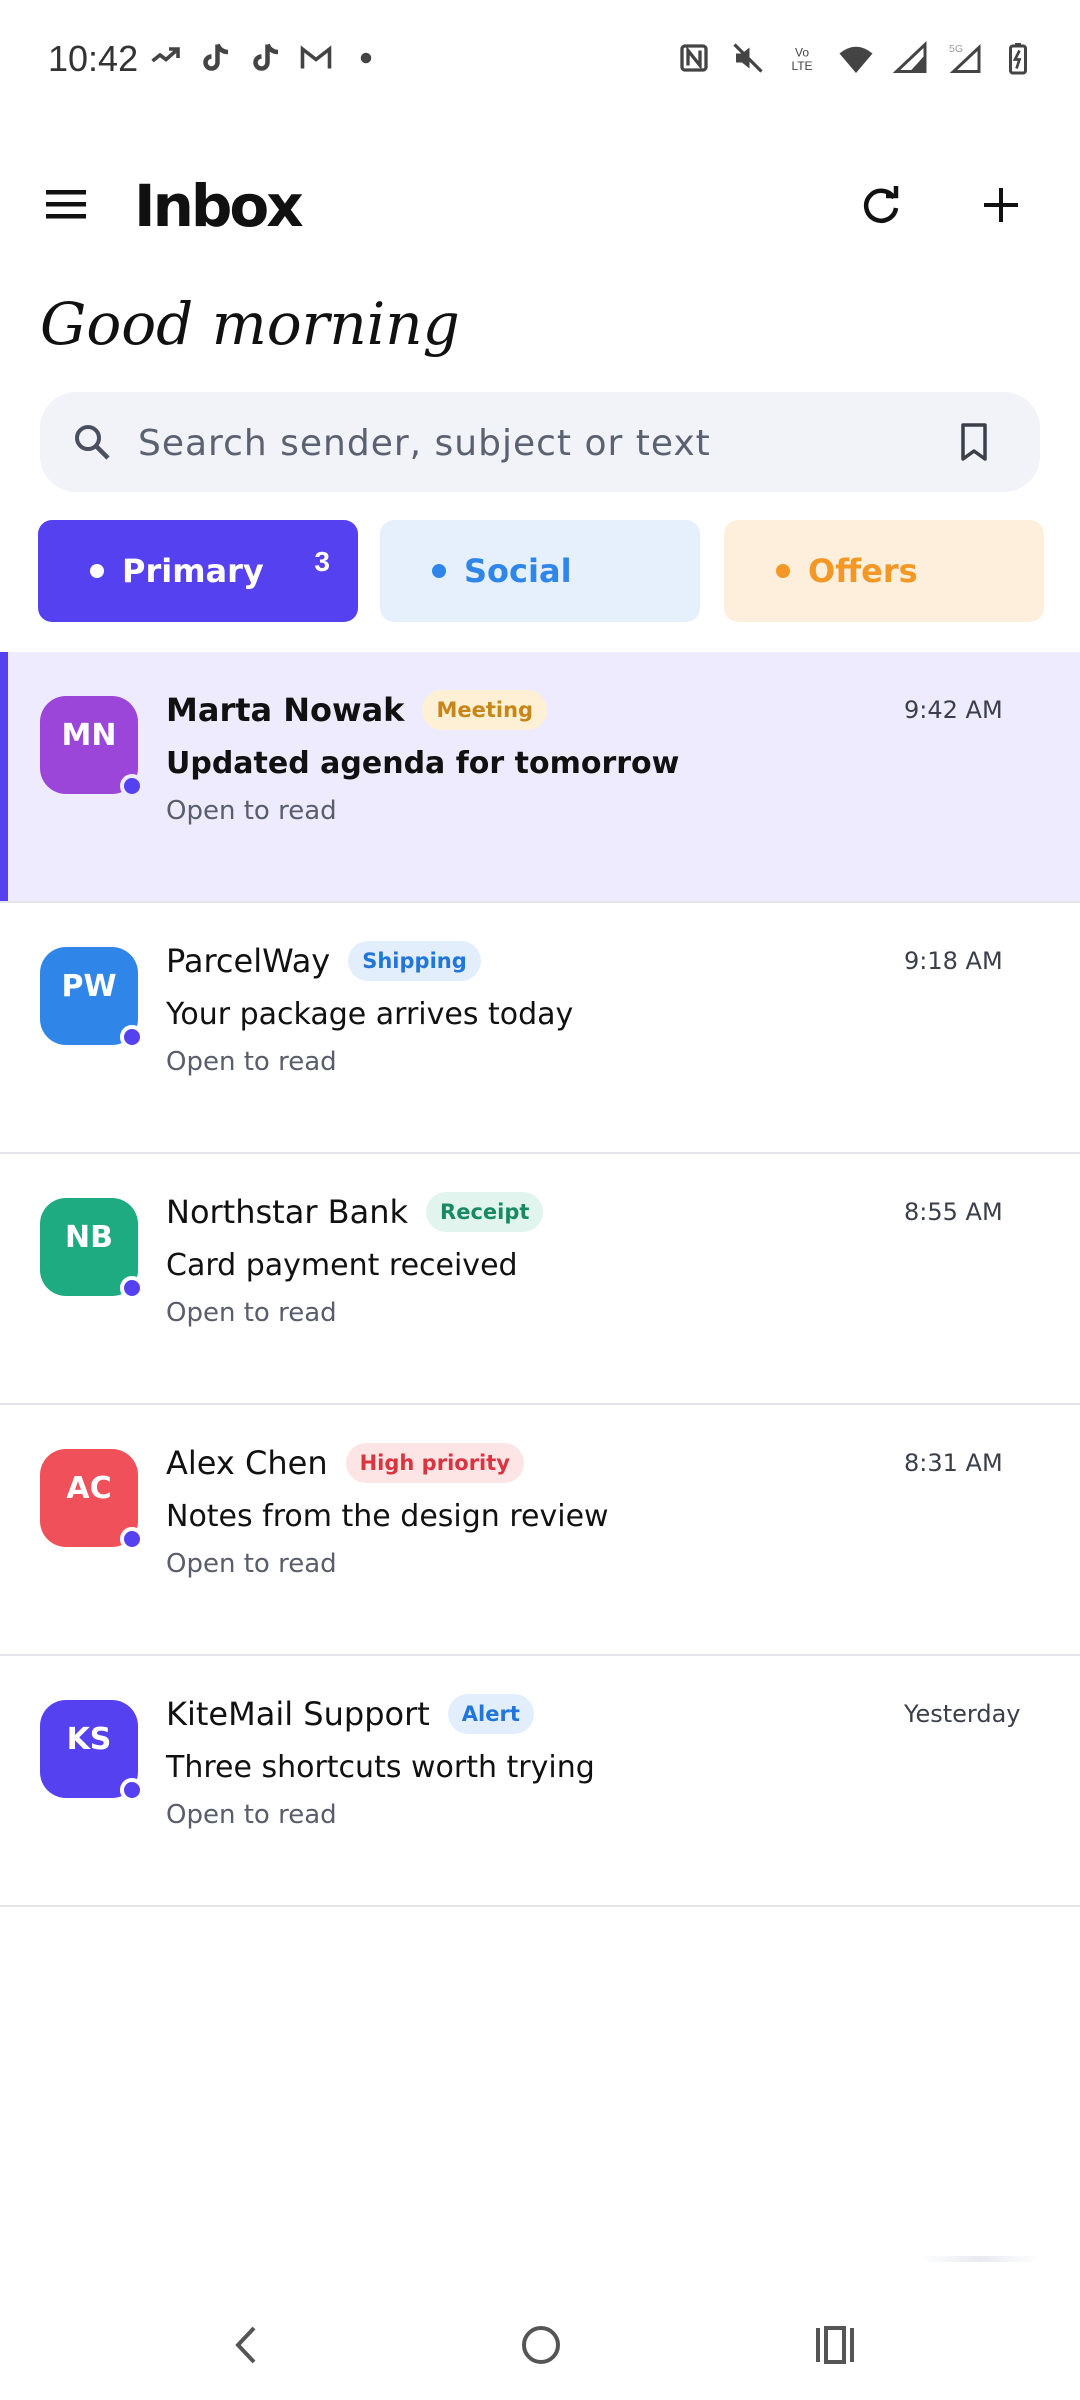 The image size is (1080, 2400). I want to click on status-bar: 10:42 Vo LTE 5G, so click(540, 60).